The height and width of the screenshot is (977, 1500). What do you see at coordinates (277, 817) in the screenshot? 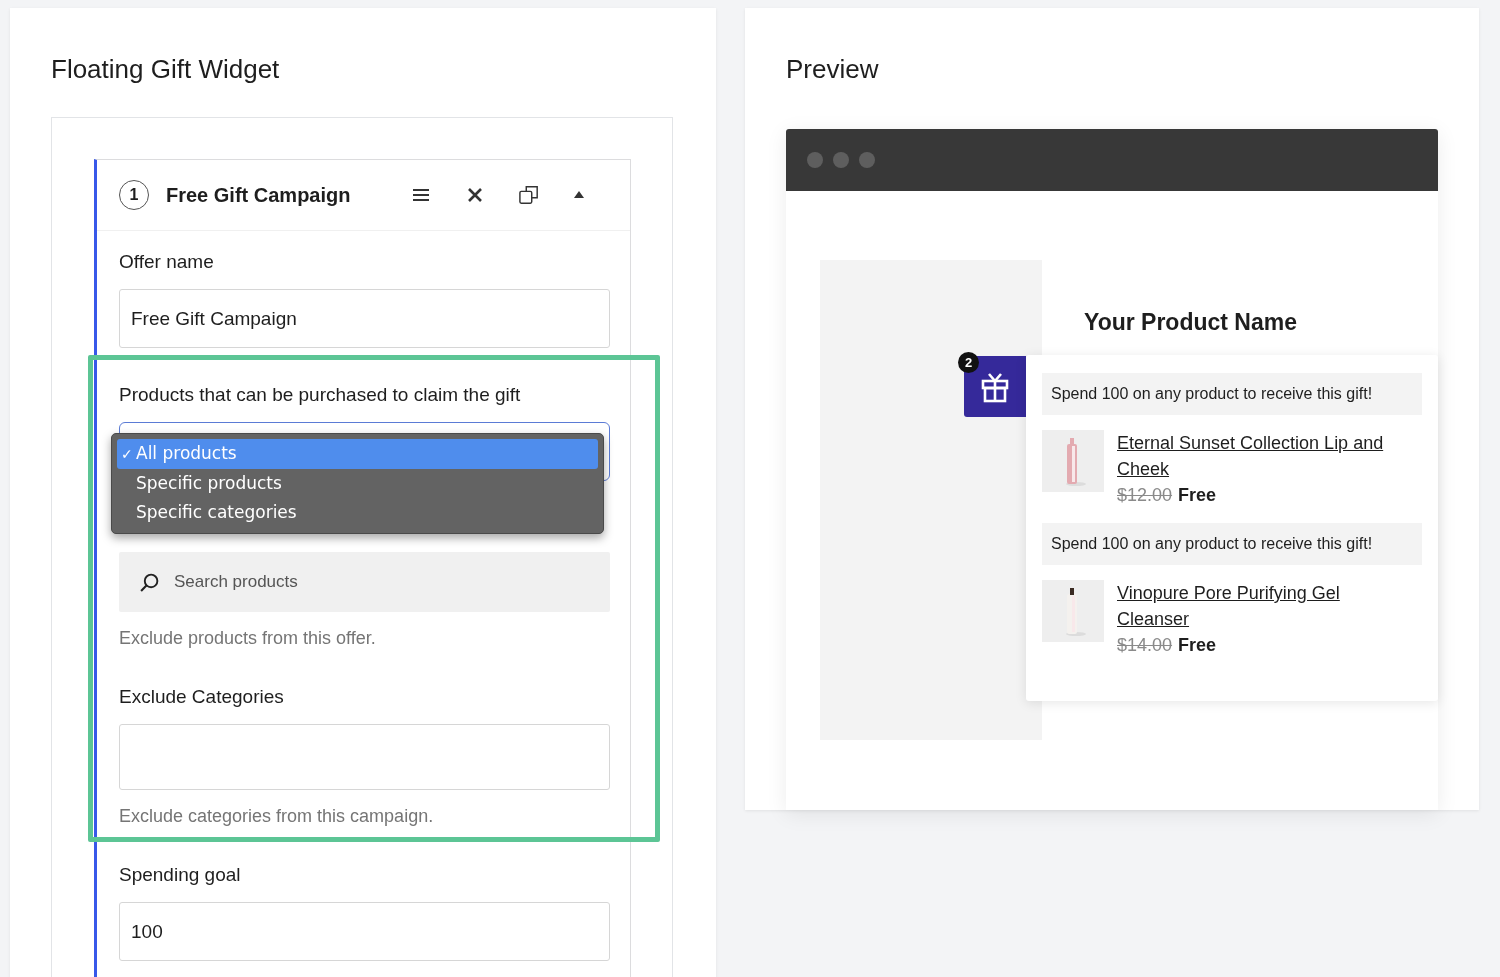
I see `help-text: Exclude categories from this campaign.` at bounding box center [277, 817].